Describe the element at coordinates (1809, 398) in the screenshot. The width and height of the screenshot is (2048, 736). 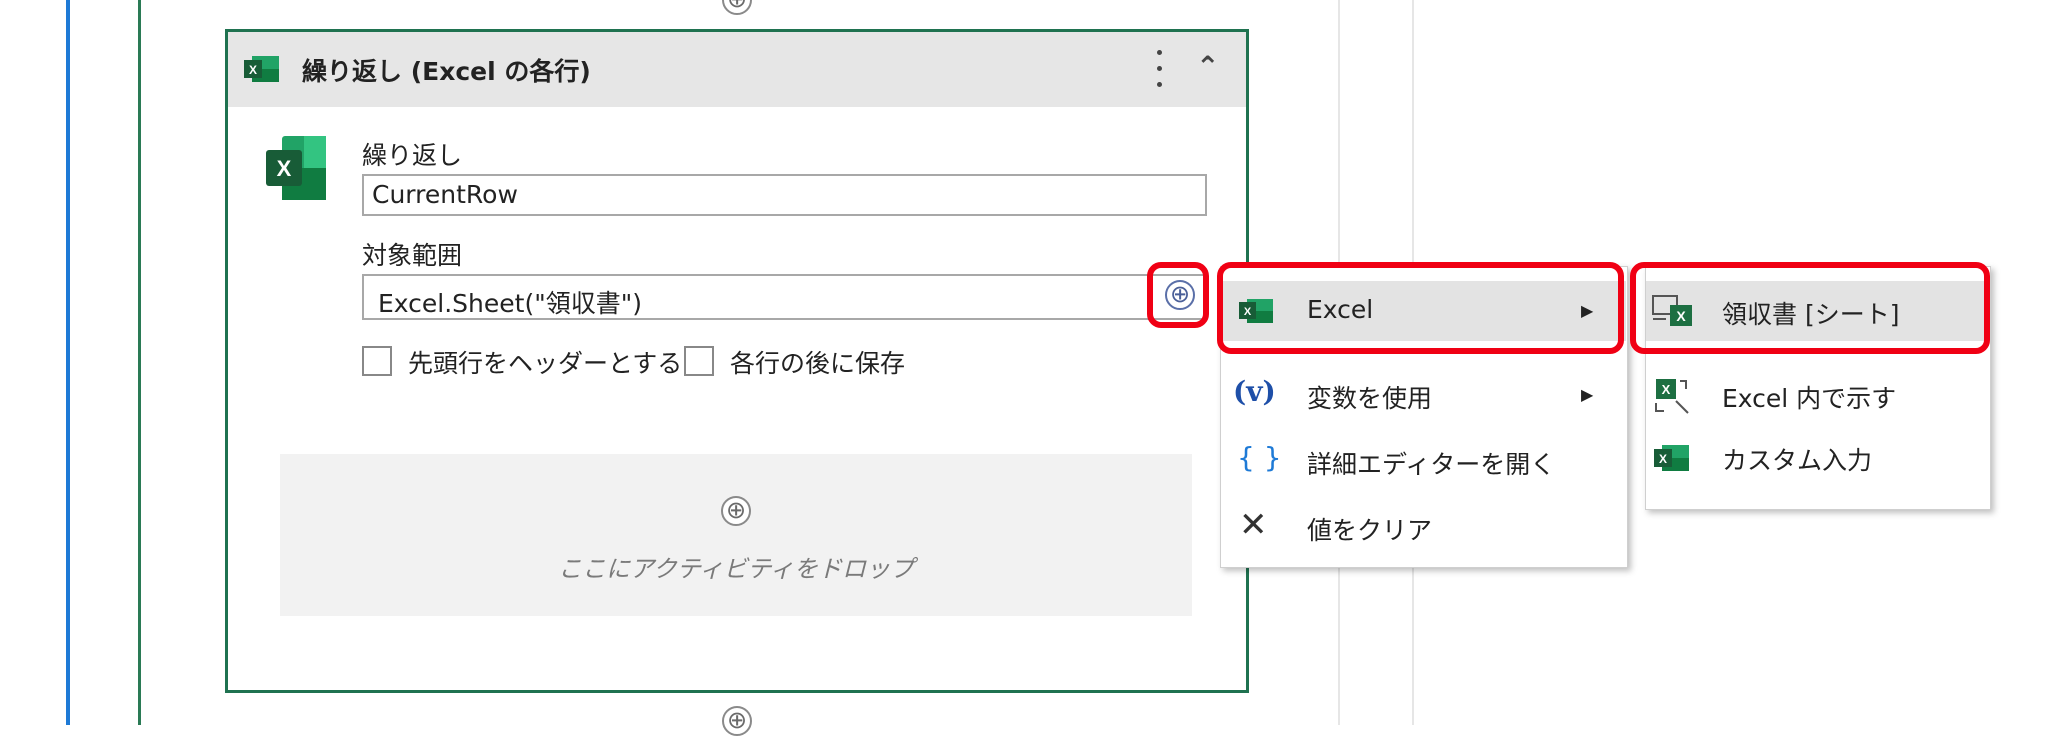
I see `submenu-item-label: Excel 内で示す` at that location.